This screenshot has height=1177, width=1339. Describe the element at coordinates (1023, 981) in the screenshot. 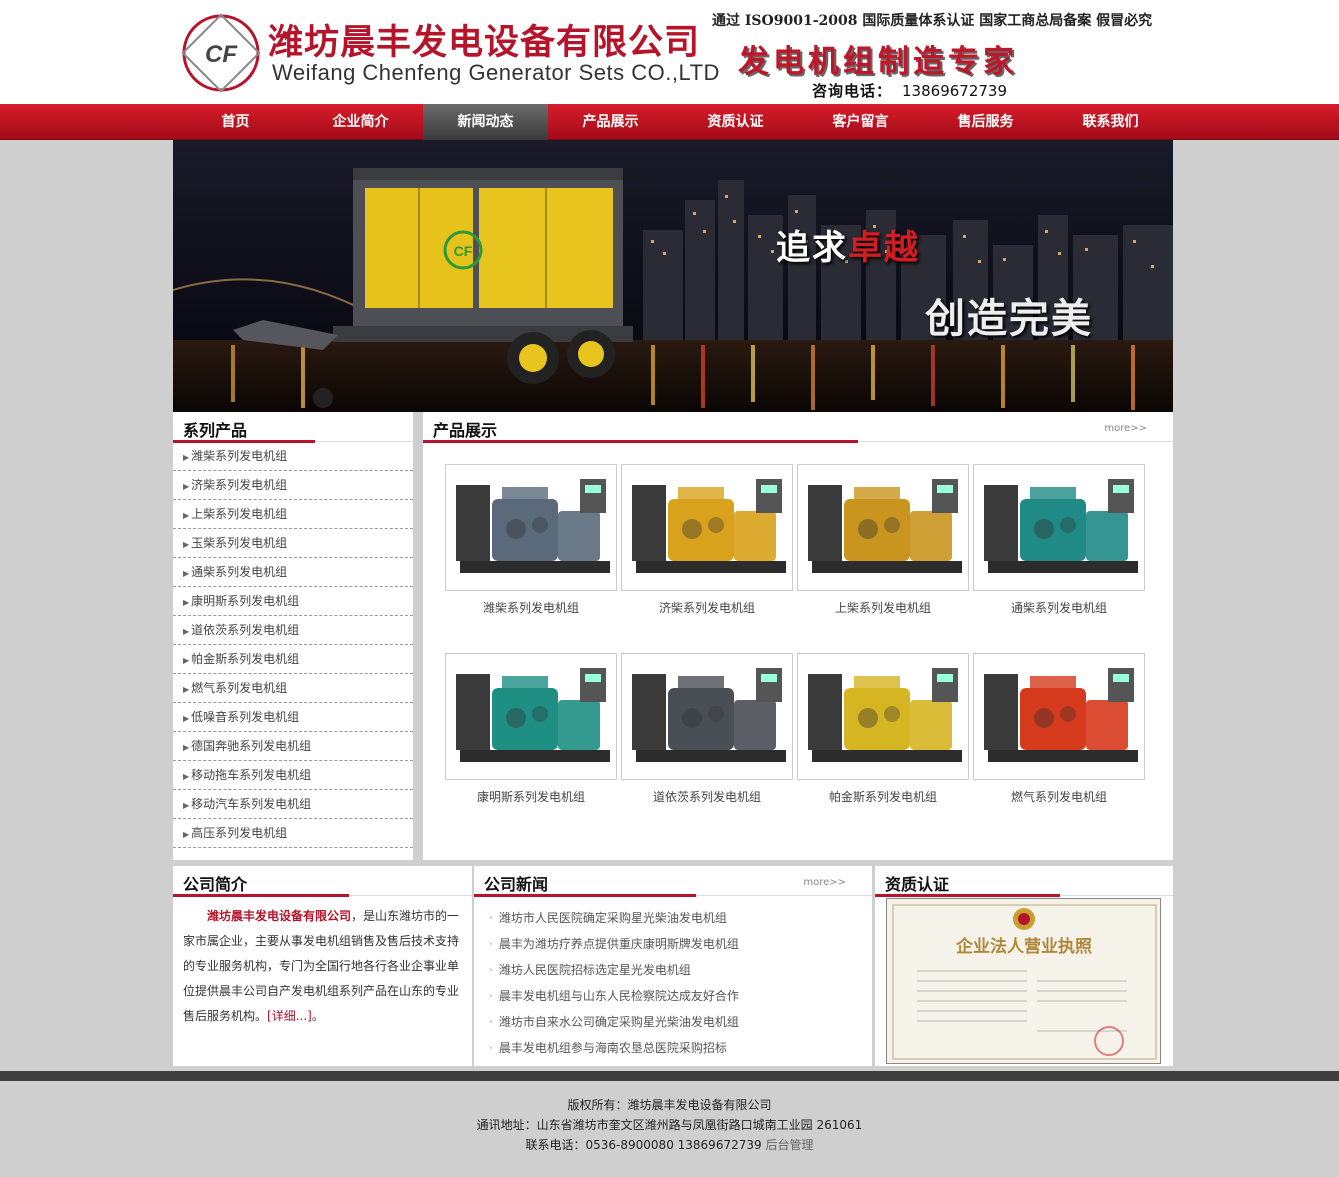

I see `business-license-image: 企业法人营业执照` at that location.